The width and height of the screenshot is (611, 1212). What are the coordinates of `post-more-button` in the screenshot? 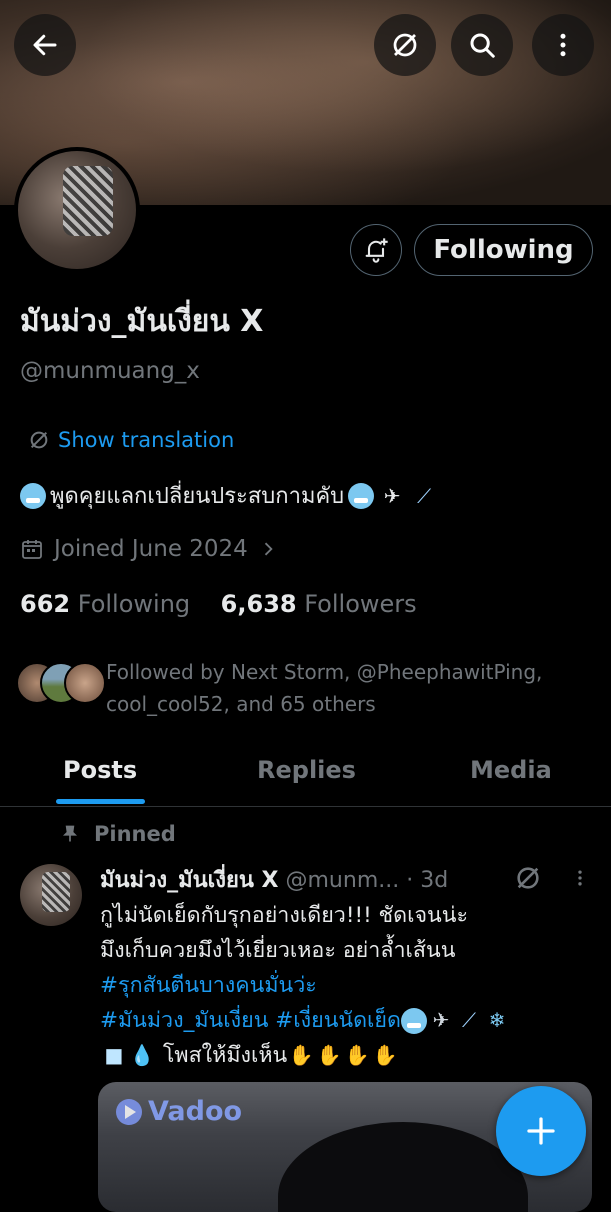 It's located at (580, 880).